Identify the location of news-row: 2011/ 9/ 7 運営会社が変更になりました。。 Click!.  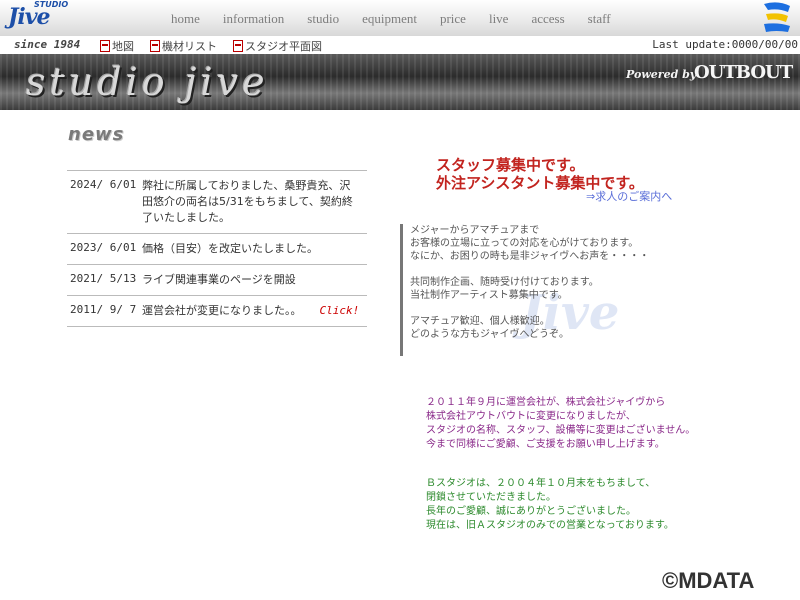
(217, 311).